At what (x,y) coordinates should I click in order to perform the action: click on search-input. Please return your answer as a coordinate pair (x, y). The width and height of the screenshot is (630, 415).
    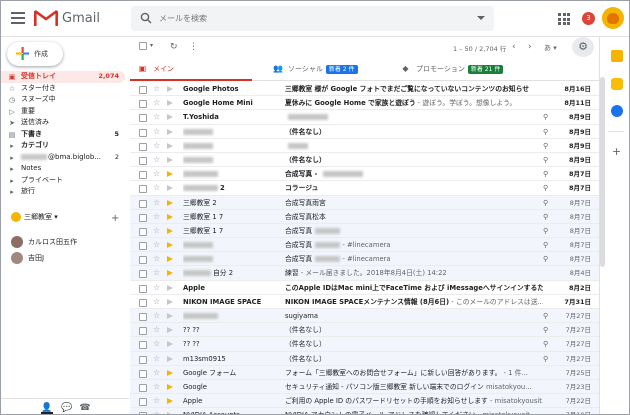
    Looking at the image, I should click on (309, 18).